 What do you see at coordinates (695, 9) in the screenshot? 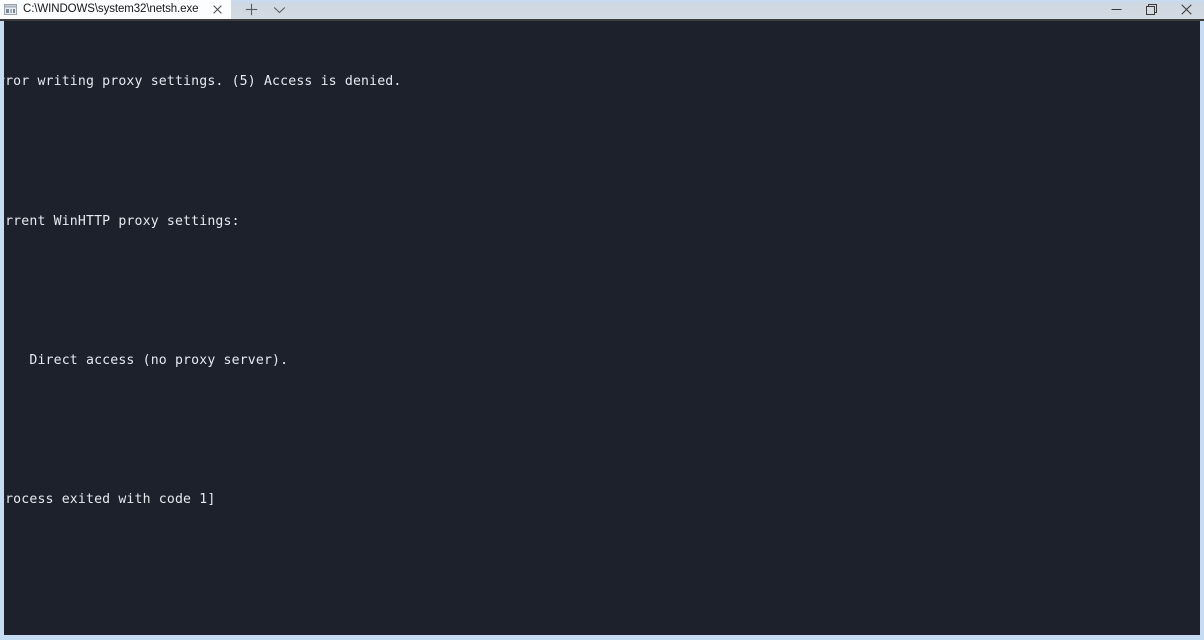
I see `titlebar-drag-region` at bounding box center [695, 9].